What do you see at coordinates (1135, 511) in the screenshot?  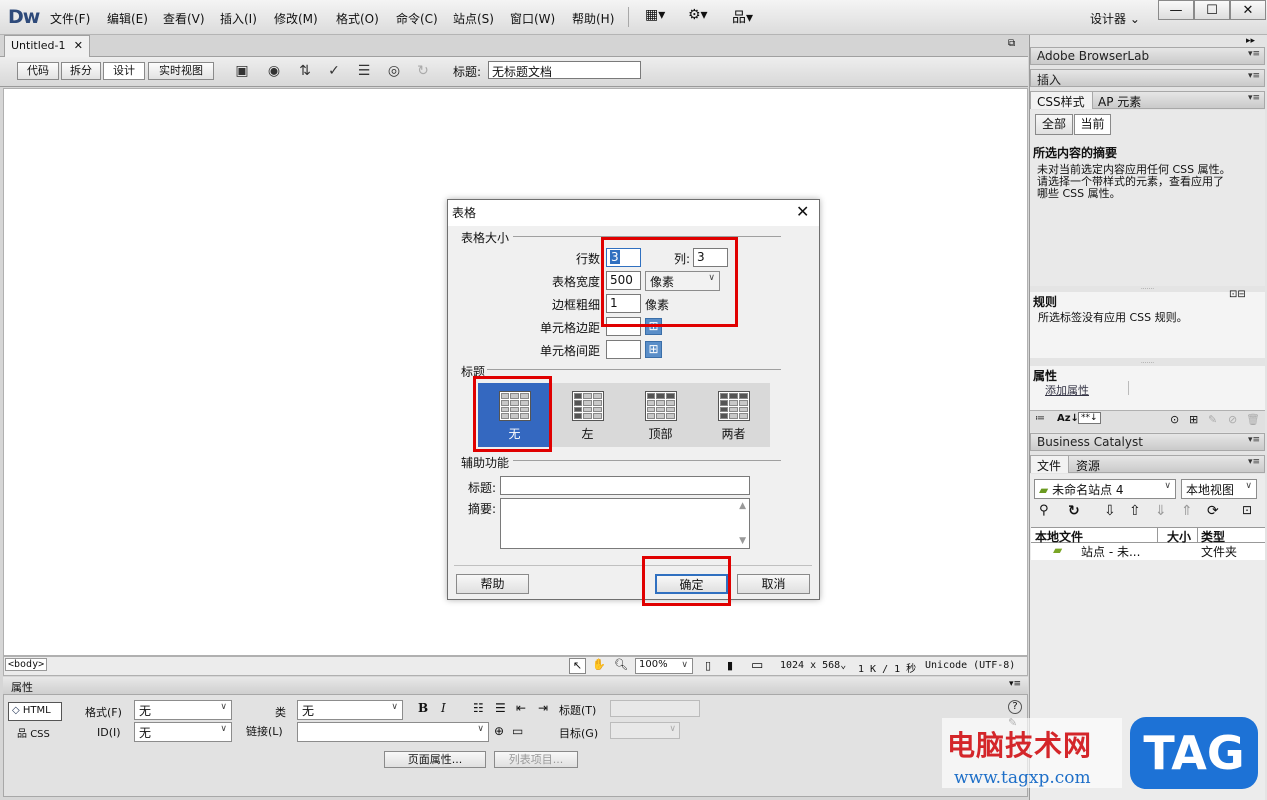 I see `put-files-icon: ⇧` at bounding box center [1135, 511].